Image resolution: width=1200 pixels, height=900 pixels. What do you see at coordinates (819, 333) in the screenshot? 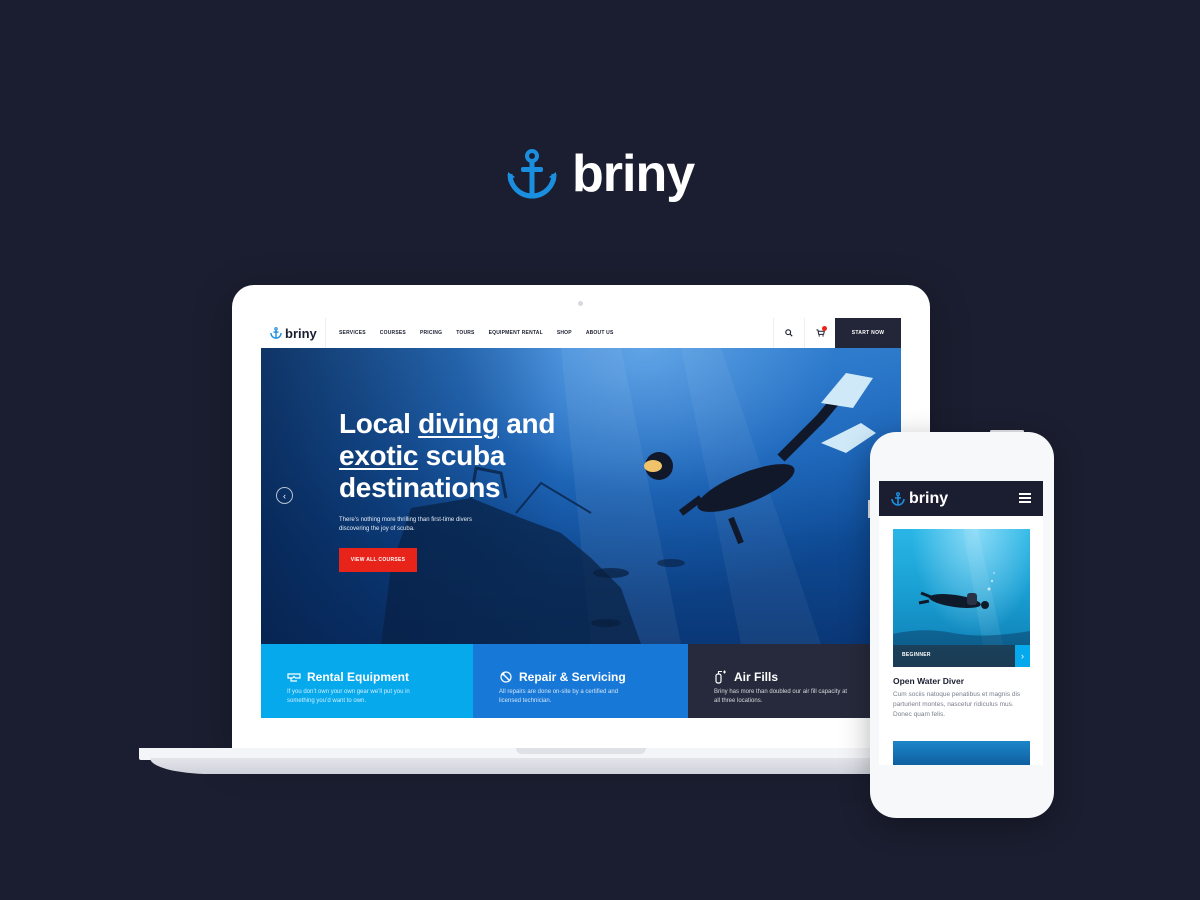
I see `cart-button` at bounding box center [819, 333].